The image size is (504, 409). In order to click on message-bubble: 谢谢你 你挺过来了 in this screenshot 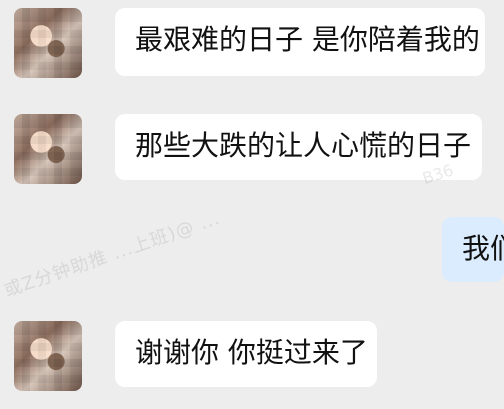, I will do `click(246, 354)`.